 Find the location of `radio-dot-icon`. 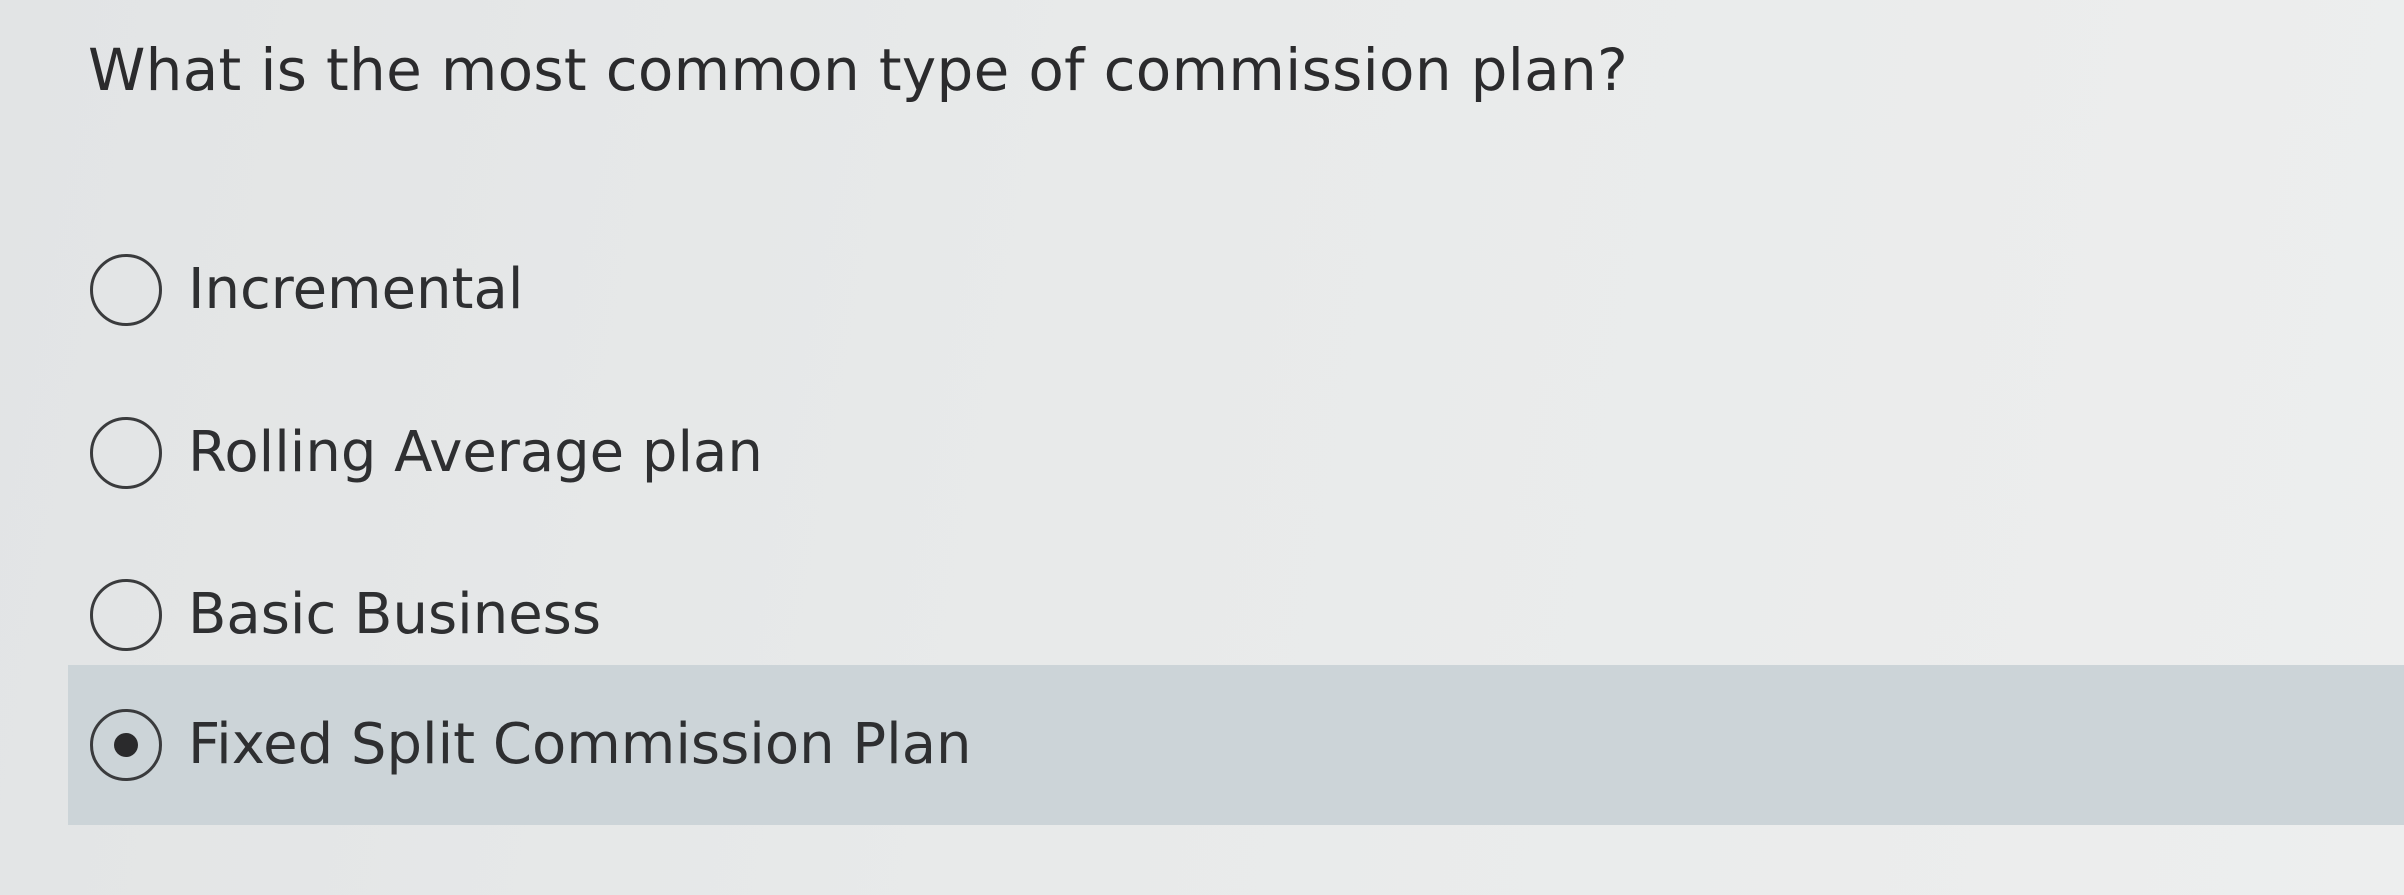

radio-dot-icon is located at coordinates (126, 745).